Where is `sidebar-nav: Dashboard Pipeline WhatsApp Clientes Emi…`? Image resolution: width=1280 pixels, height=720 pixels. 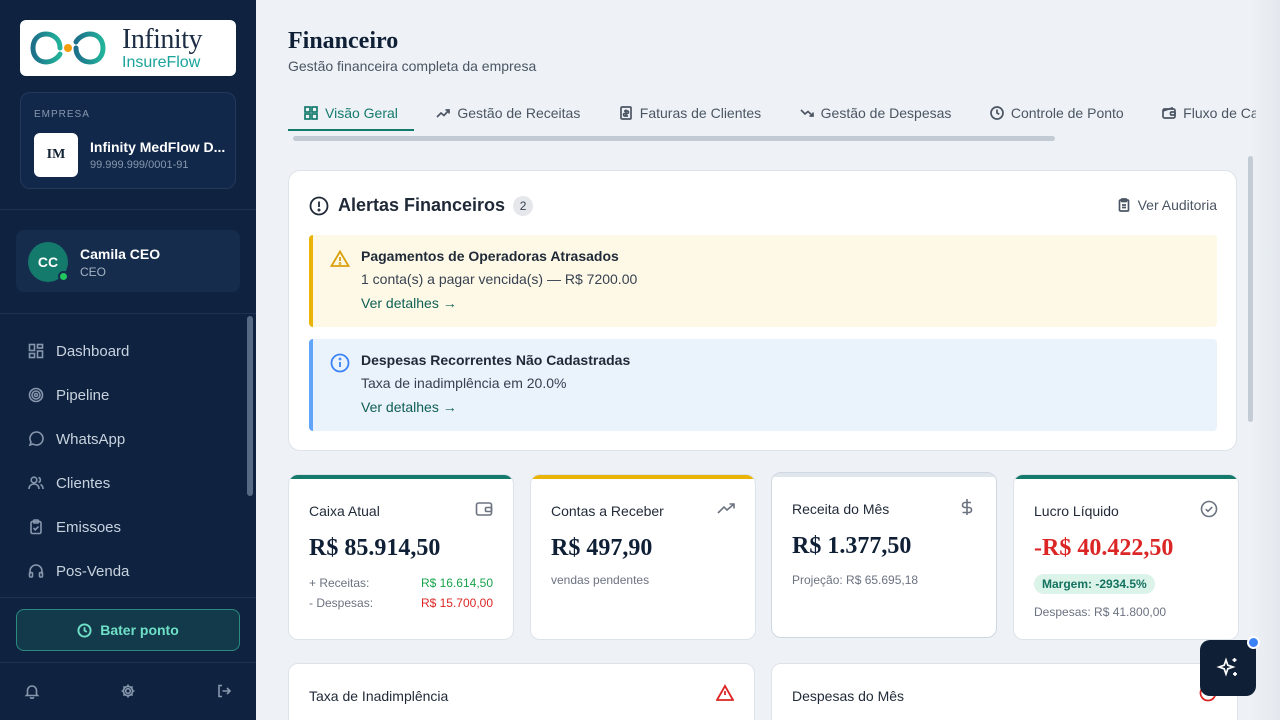 sidebar-nav: Dashboard Pipeline WhatsApp Clientes Emi… is located at coordinates (128, 461).